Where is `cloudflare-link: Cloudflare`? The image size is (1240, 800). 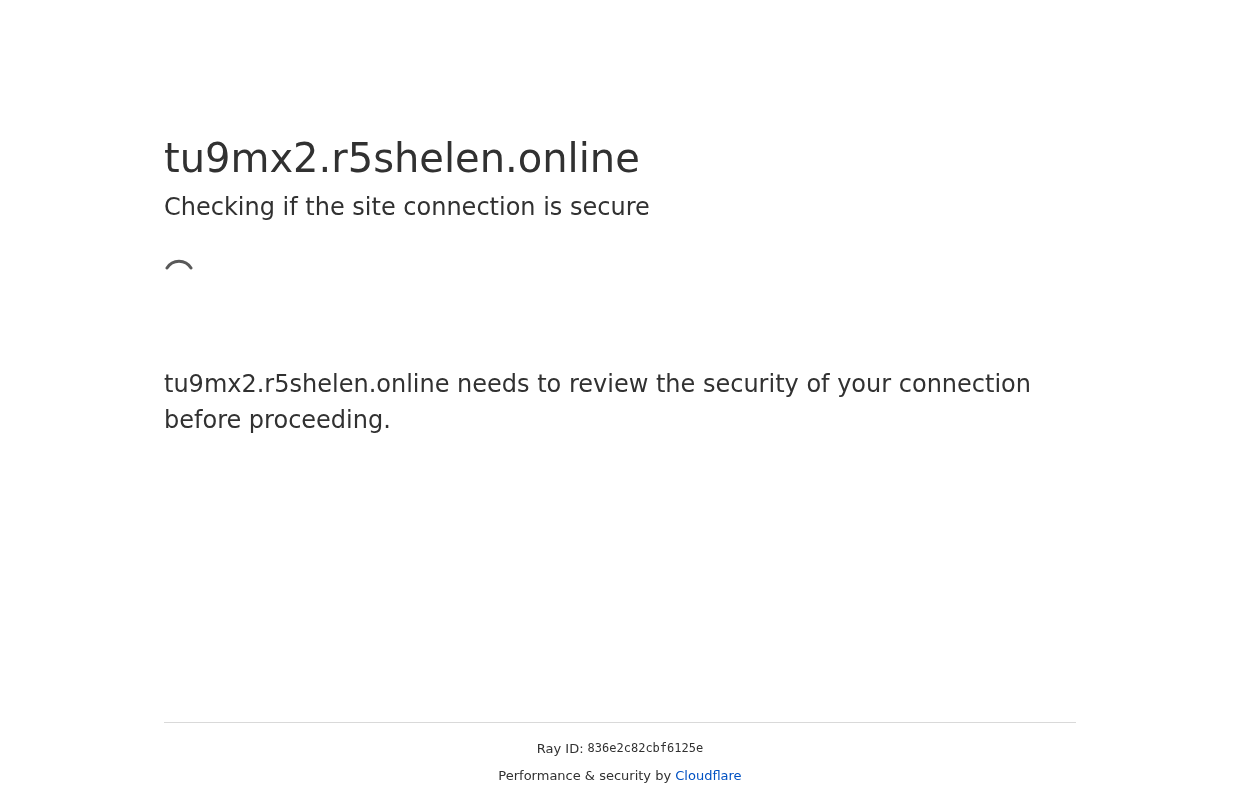
cloudflare-link: Cloudflare is located at coordinates (708, 775).